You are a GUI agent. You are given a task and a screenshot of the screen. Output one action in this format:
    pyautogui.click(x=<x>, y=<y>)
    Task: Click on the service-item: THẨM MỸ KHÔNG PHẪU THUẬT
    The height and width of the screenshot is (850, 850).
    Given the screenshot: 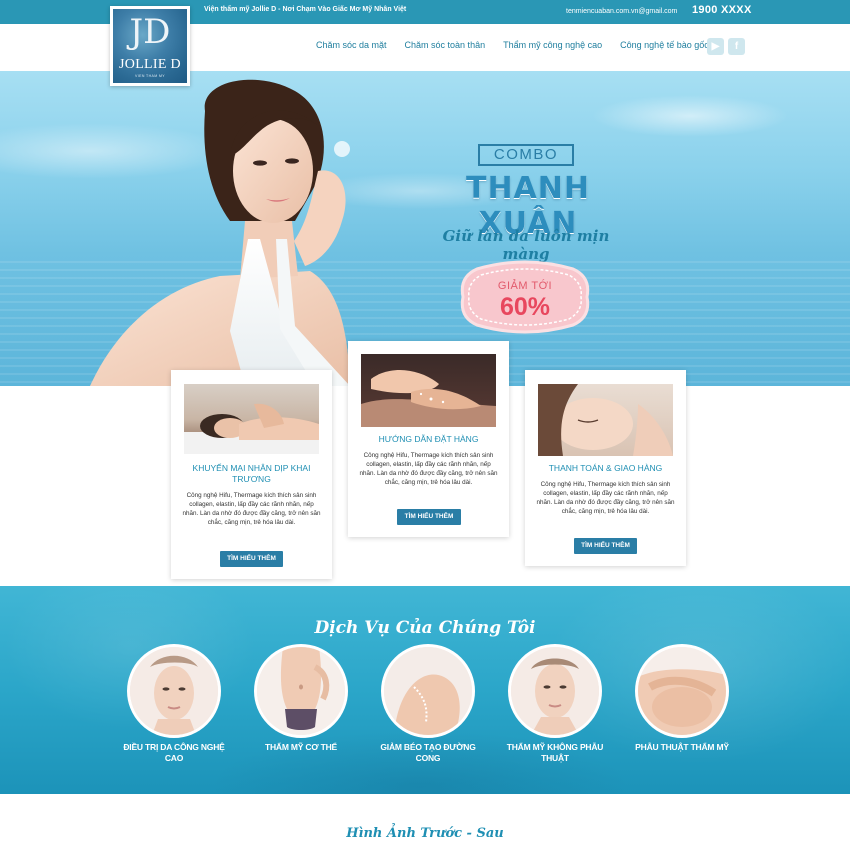 What is the action you would take?
    pyautogui.click(x=555, y=704)
    